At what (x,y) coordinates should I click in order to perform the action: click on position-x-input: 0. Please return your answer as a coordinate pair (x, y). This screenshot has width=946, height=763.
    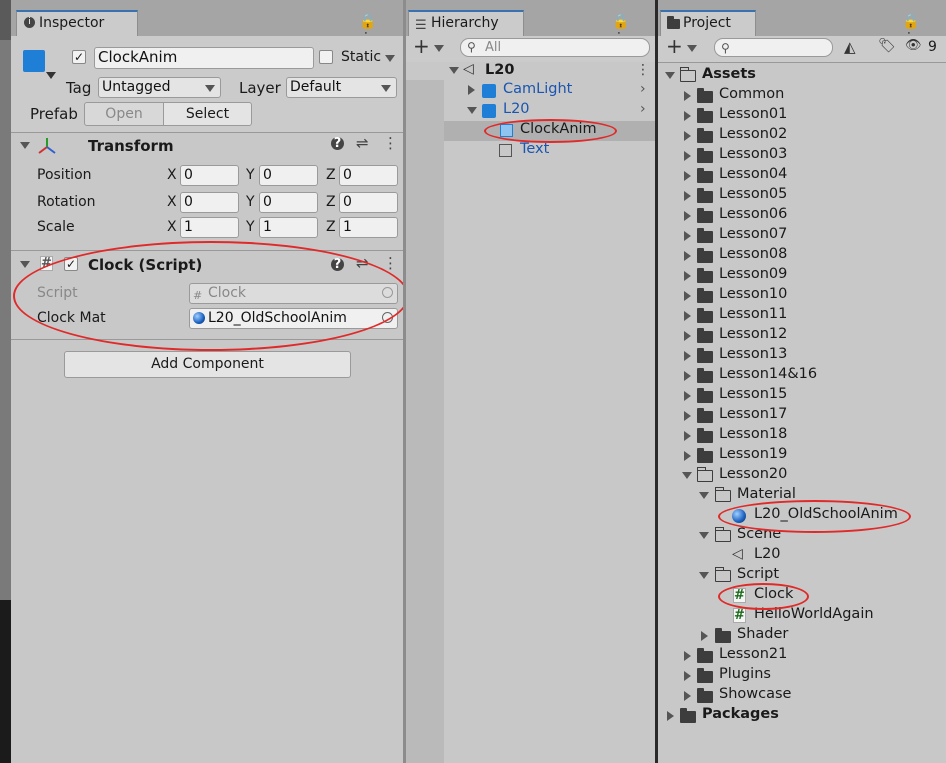
    Looking at the image, I should click on (209, 175).